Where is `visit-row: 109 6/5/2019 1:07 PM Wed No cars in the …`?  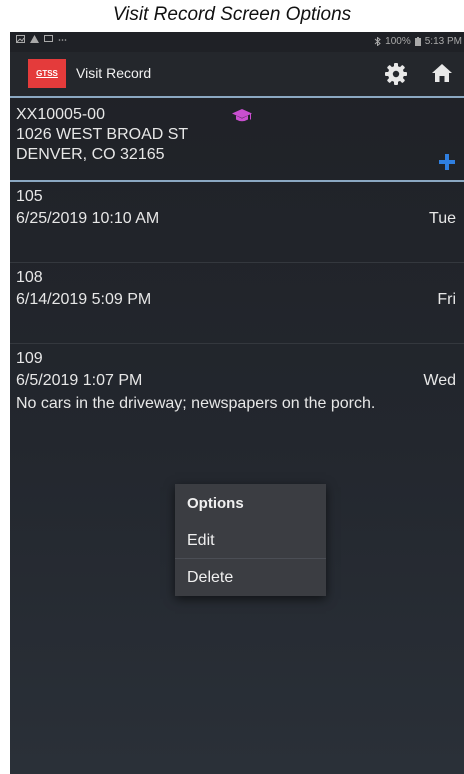 visit-row: 109 6/5/2019 1:07 PM Wed No cars in the … is located at coordinates (237, 396).